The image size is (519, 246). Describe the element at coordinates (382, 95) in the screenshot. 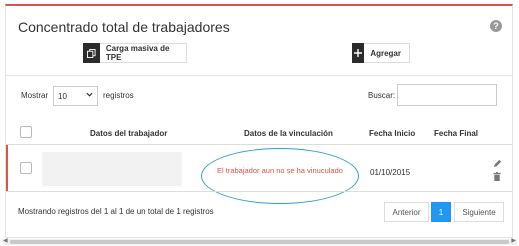

I see `search-label: Buscar:` at that location.